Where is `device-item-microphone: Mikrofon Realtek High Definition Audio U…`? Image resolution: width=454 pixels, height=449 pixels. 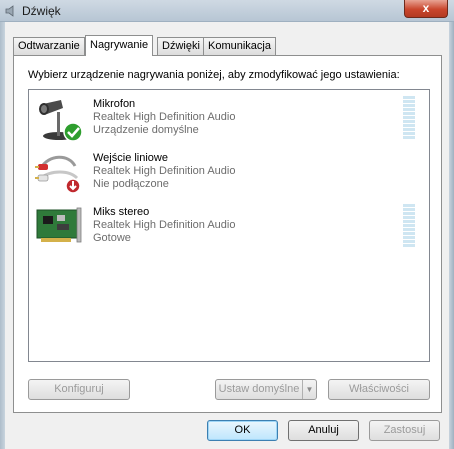 device-item-microphone: Mikrofon Realtek High Definition Audio U… is located at coordinates (229, 118).